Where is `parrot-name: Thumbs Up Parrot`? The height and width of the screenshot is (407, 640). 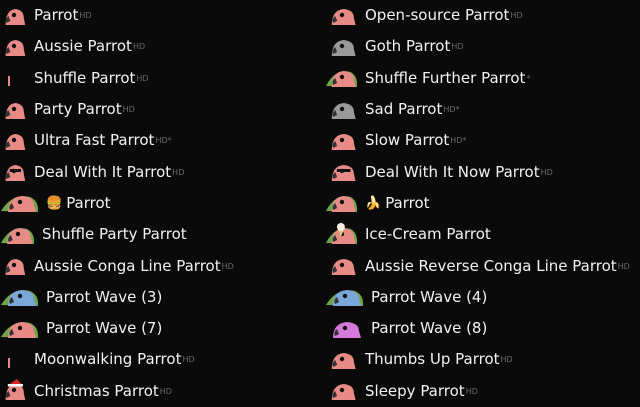 parrot-name: Thumbs Up Parrot is located at coordinates (432, 359).